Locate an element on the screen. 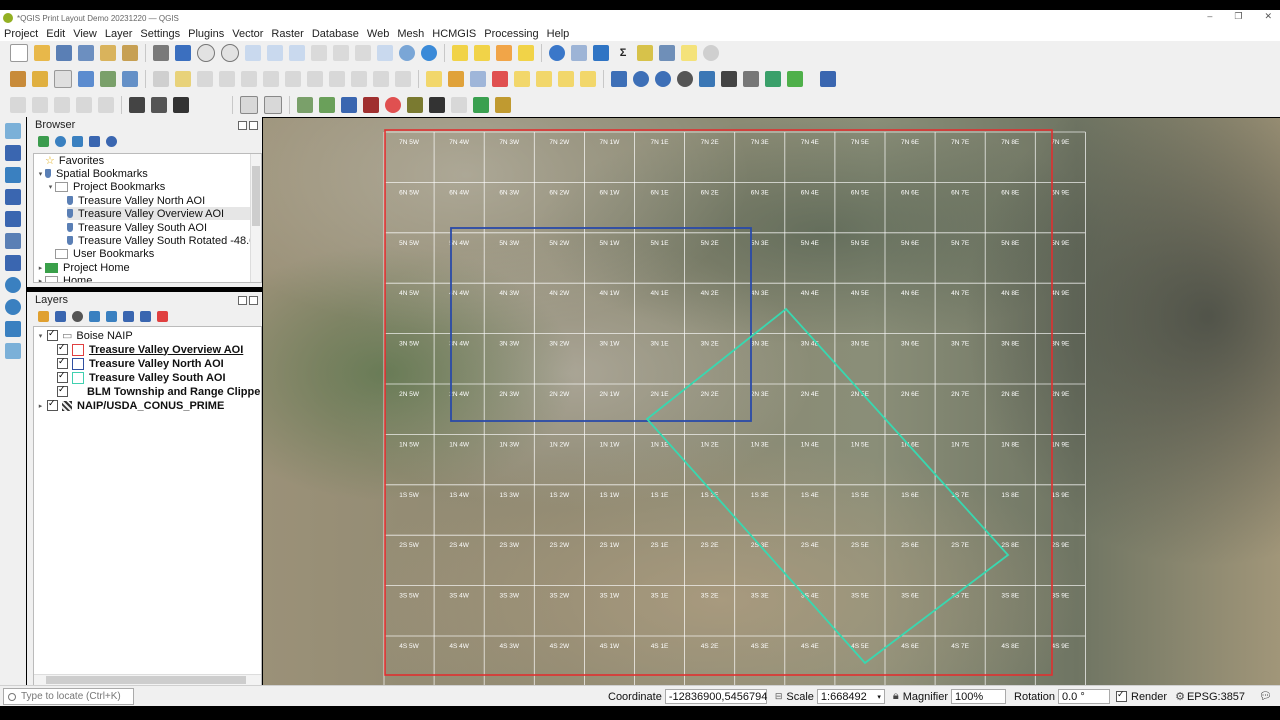 This screenshot has height=720, width=1280. layer-item-naip: ▸NAIP/USDA_CONUS_PRIME is located at coordinates (130, 405).